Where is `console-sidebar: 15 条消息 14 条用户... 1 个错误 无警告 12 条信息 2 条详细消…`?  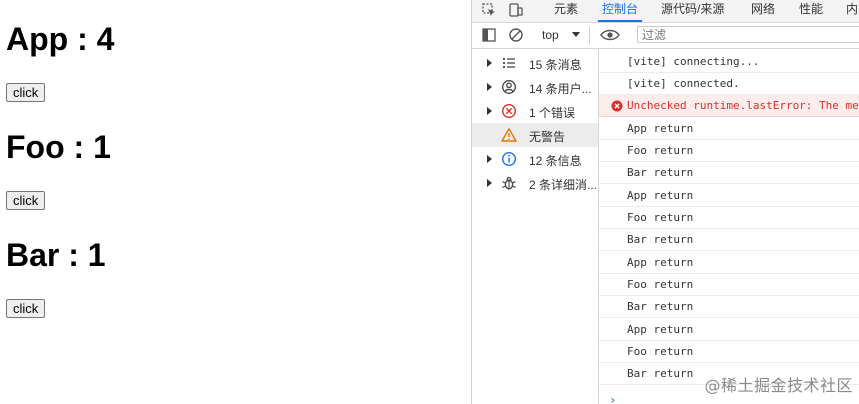
console-sidebar: 15 条消息 14 条用户... 1 个错误 无警告 12 条信息 2 条详细消… is located at coordinates (535, 226).